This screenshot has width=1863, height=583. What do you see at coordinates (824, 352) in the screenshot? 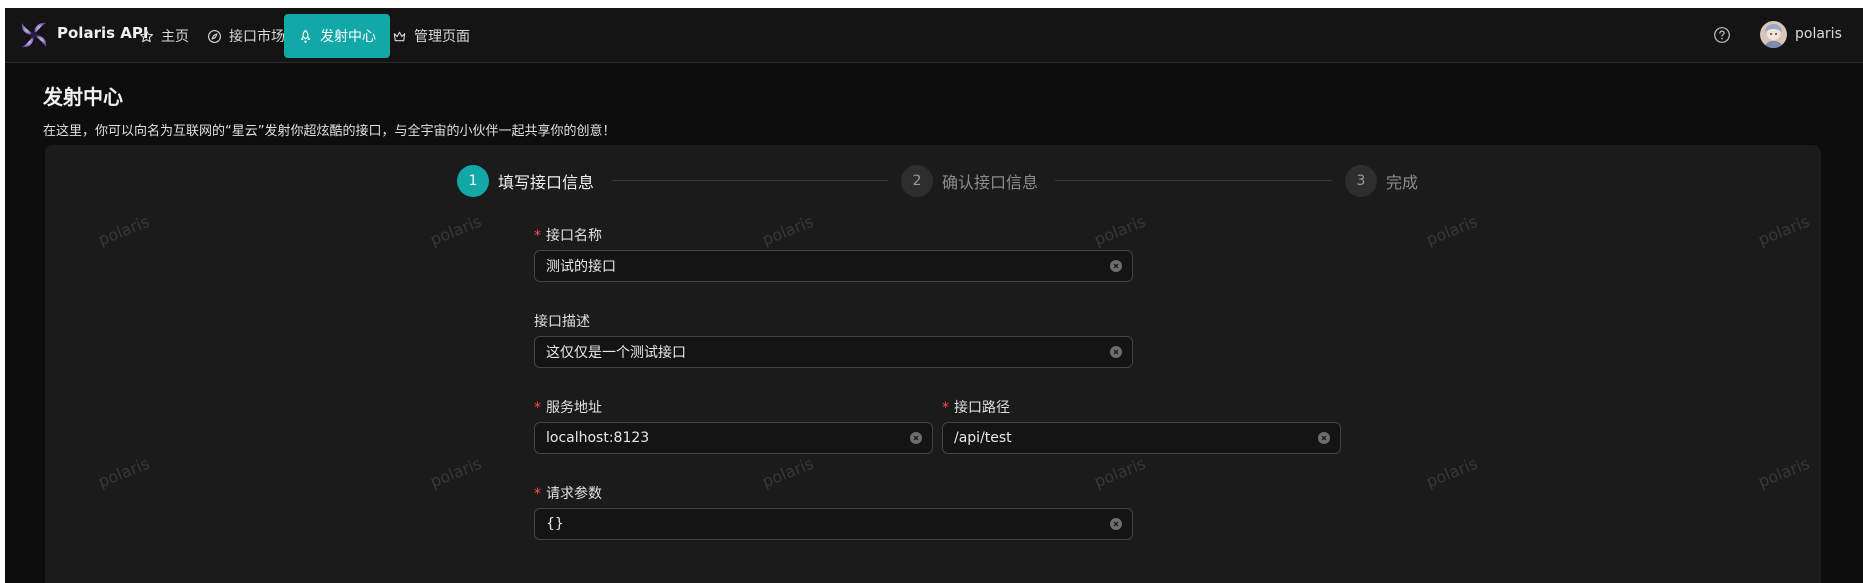
I see `description-input` at bounding box center [824, 352].